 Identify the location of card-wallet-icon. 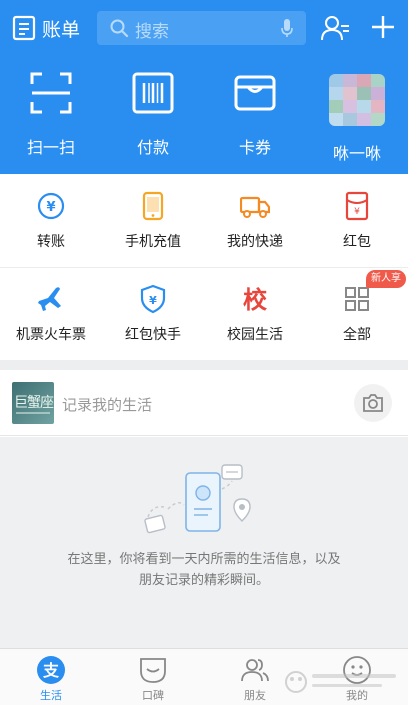
(255, 93).